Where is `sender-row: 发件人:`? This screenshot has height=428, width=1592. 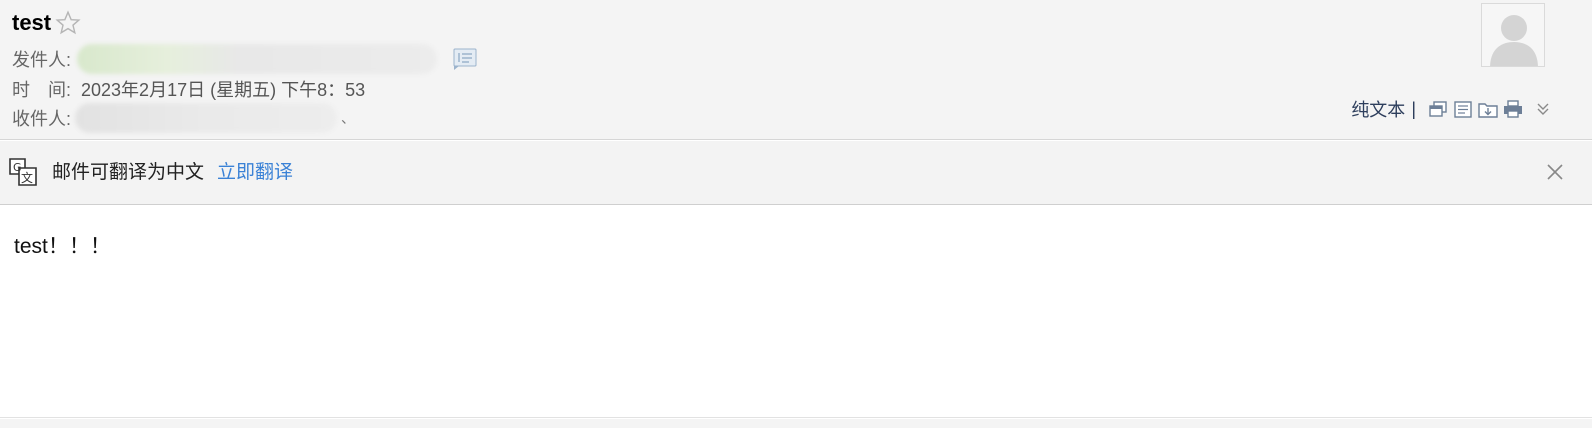 sender-row: 发件人: is located at coordinates (244, 59).